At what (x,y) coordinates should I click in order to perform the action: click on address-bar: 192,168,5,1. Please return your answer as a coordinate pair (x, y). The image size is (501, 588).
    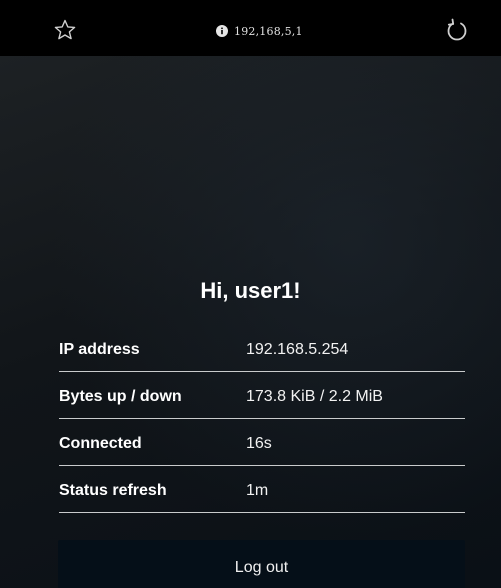
    Looking at the image, I should click on (259, 31).